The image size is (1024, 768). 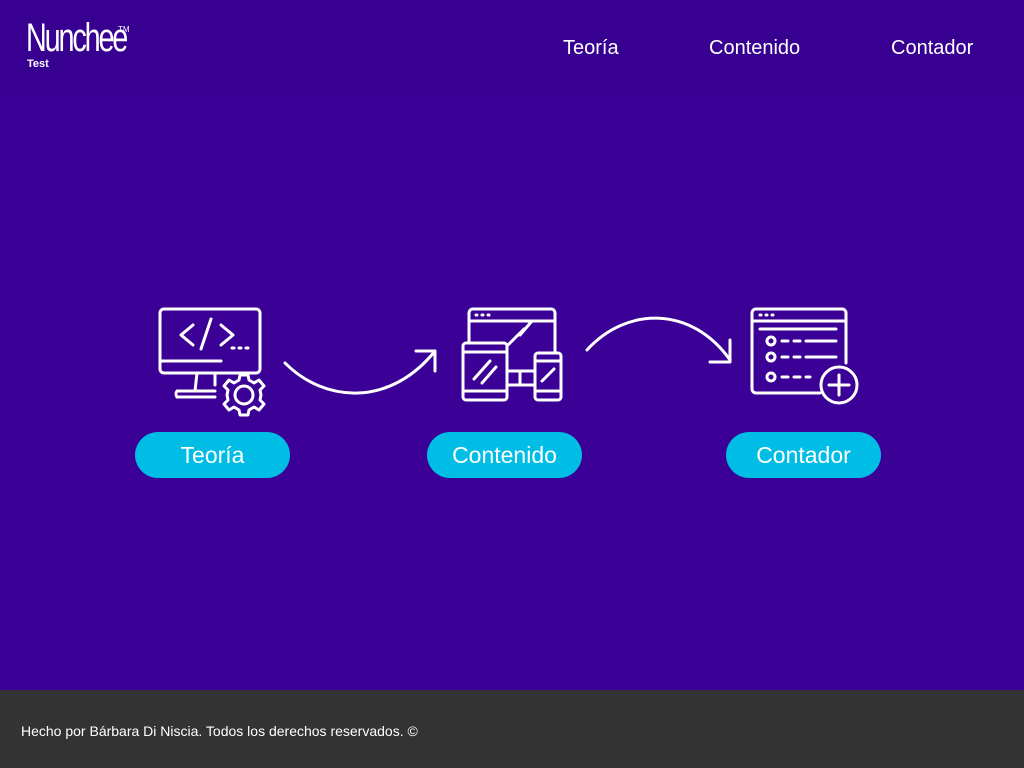 What do you see at coordinates (38, 64) in the screenshot?
I see `logo-subtitle: Test` at bounding box center [38, 64].